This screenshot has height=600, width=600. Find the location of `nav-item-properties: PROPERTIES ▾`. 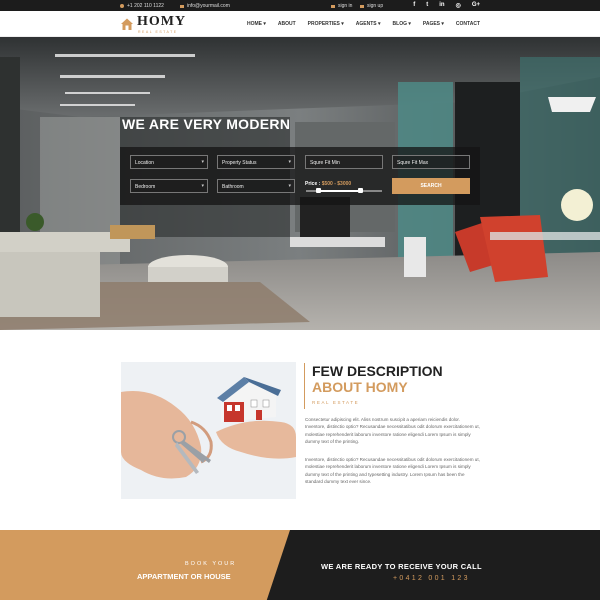

nav-item-properties: PROPERTIES ▾ is located at coordinates (326, 24).